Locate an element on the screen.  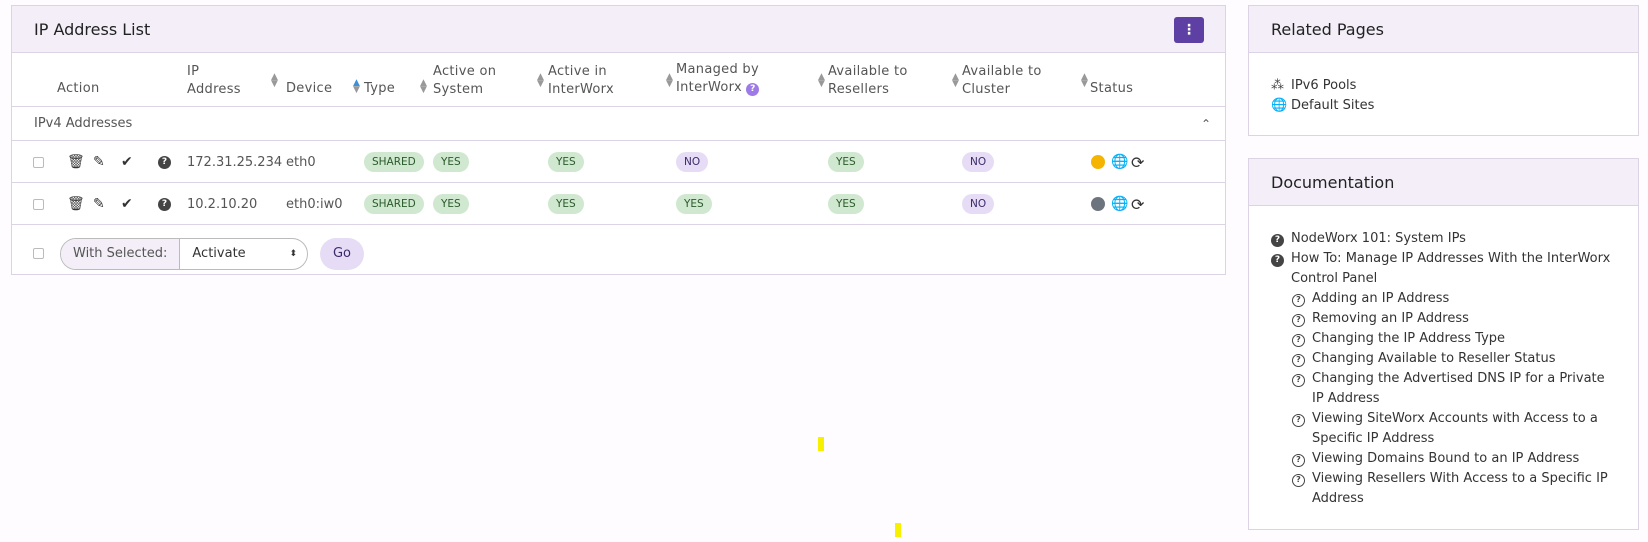
doc-link: ? Removing an IP Address is located at coordinates (1444, 319).